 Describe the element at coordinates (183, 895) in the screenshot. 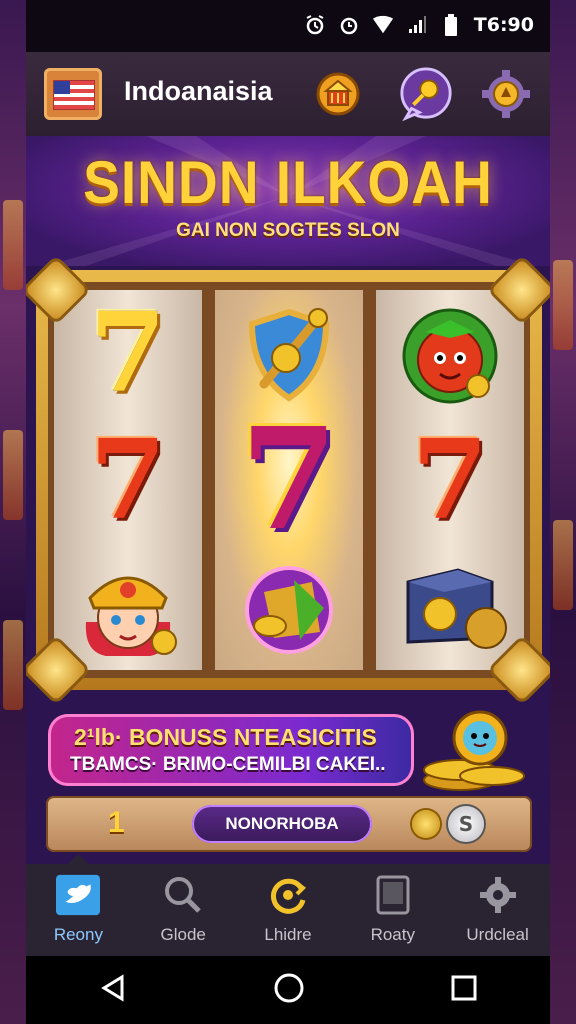

I see `search-icon` at that location.